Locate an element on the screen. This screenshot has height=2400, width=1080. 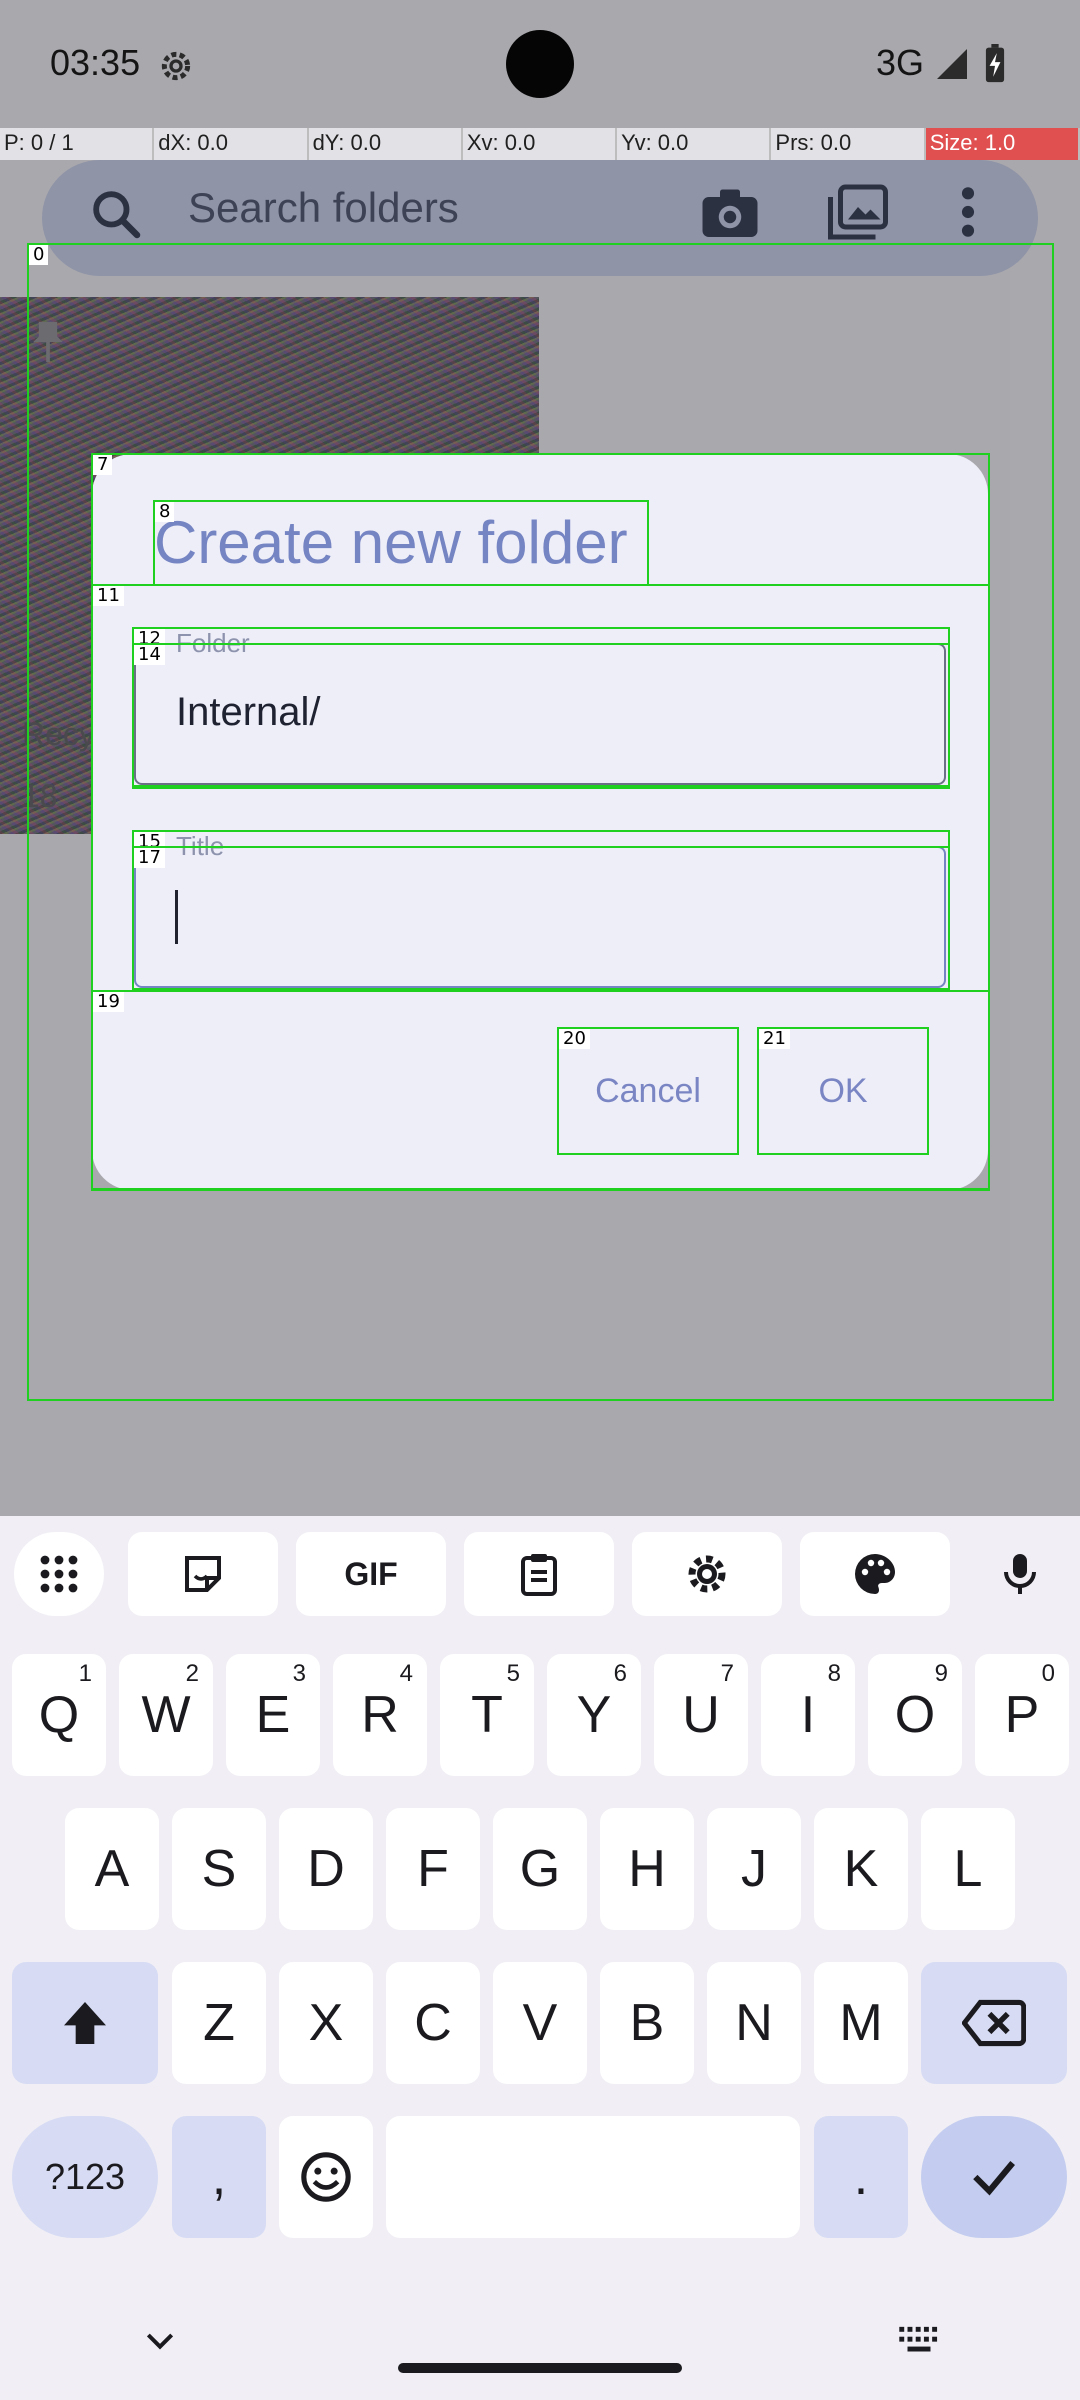
camera-cutout is located at coordinates (540, 64).